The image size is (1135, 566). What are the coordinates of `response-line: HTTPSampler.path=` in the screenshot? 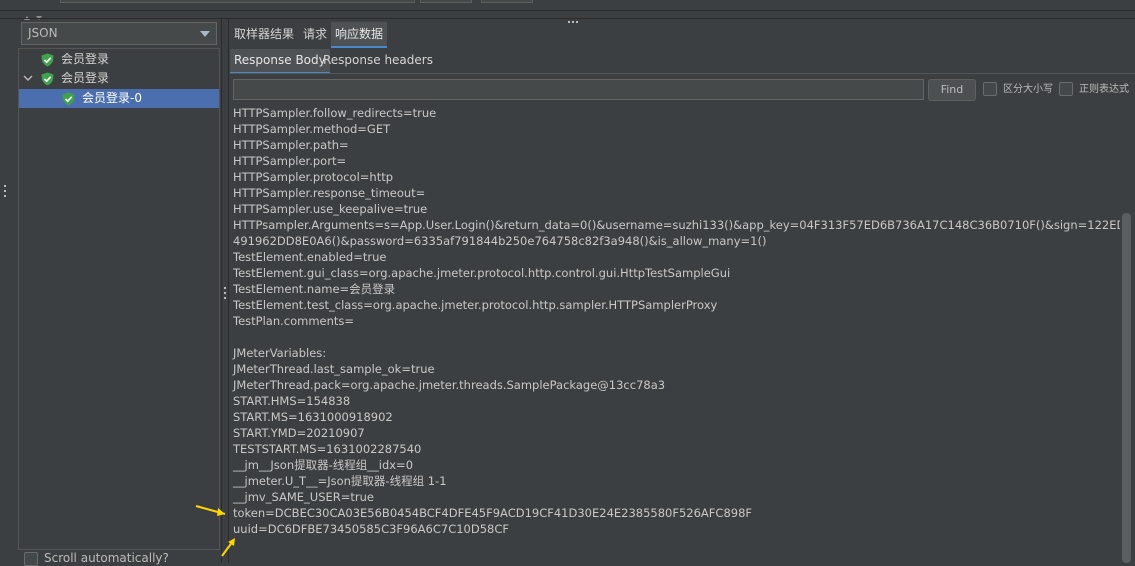 It's located at (291, 145).